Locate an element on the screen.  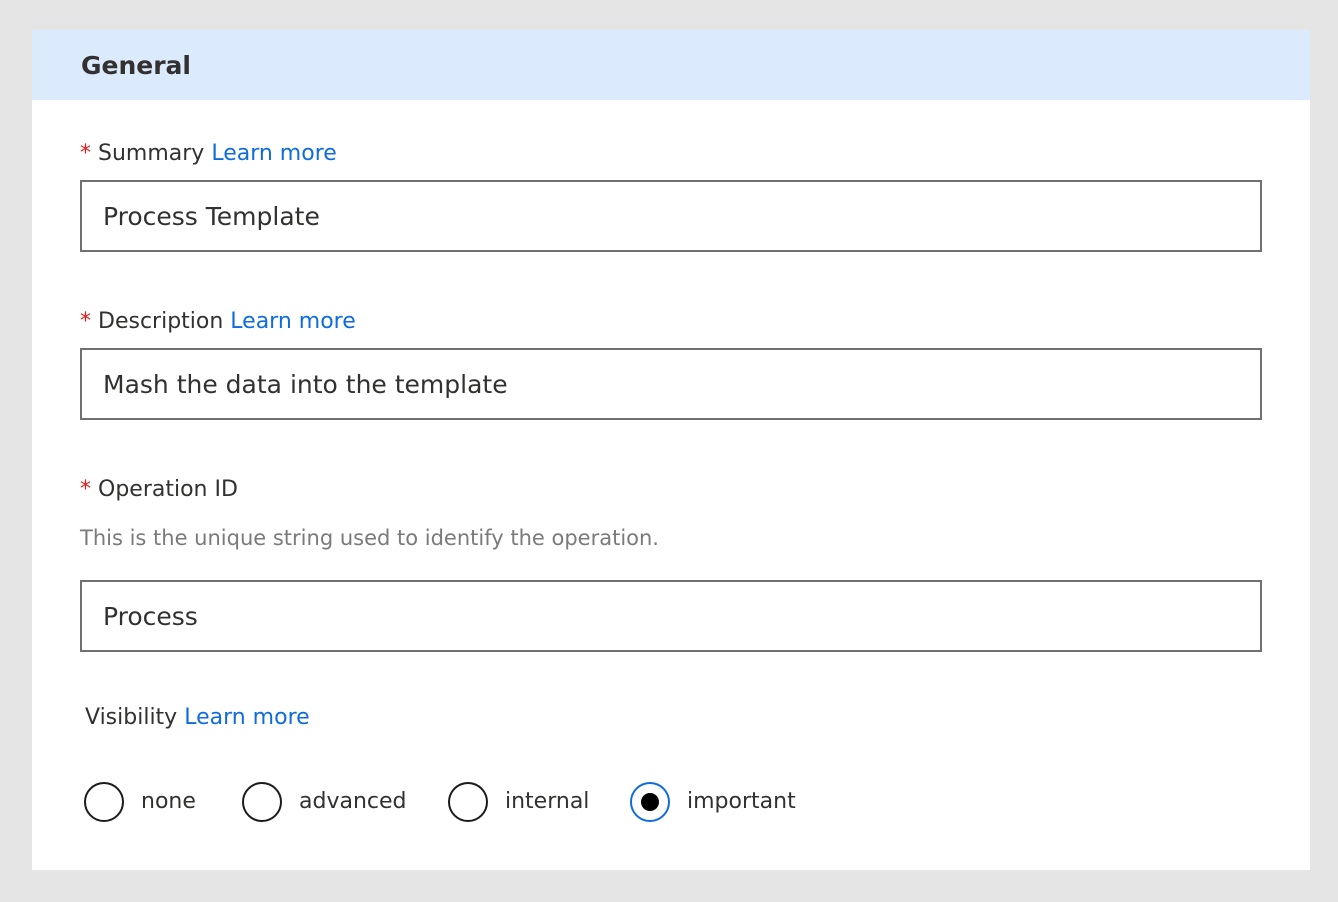
summary-label-row: * Summary Learn more is located at coordinates (208, 154).